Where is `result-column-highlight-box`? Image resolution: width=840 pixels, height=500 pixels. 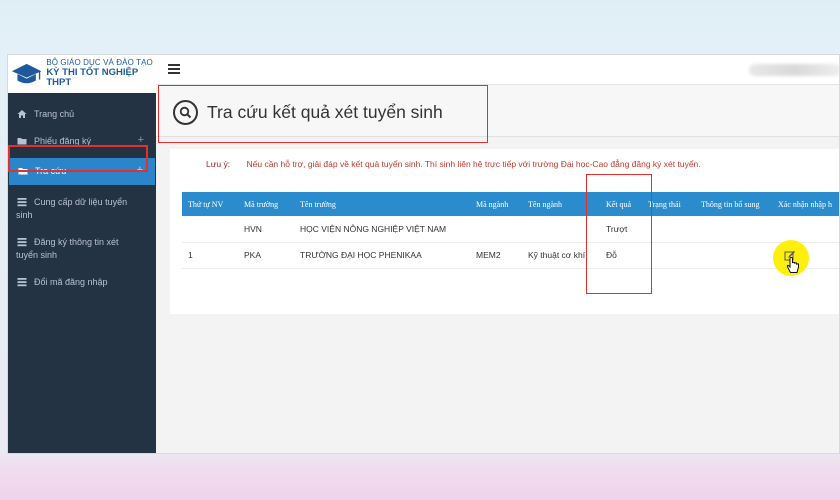 result-column-highlight-box is located at coordinates (619, 234).